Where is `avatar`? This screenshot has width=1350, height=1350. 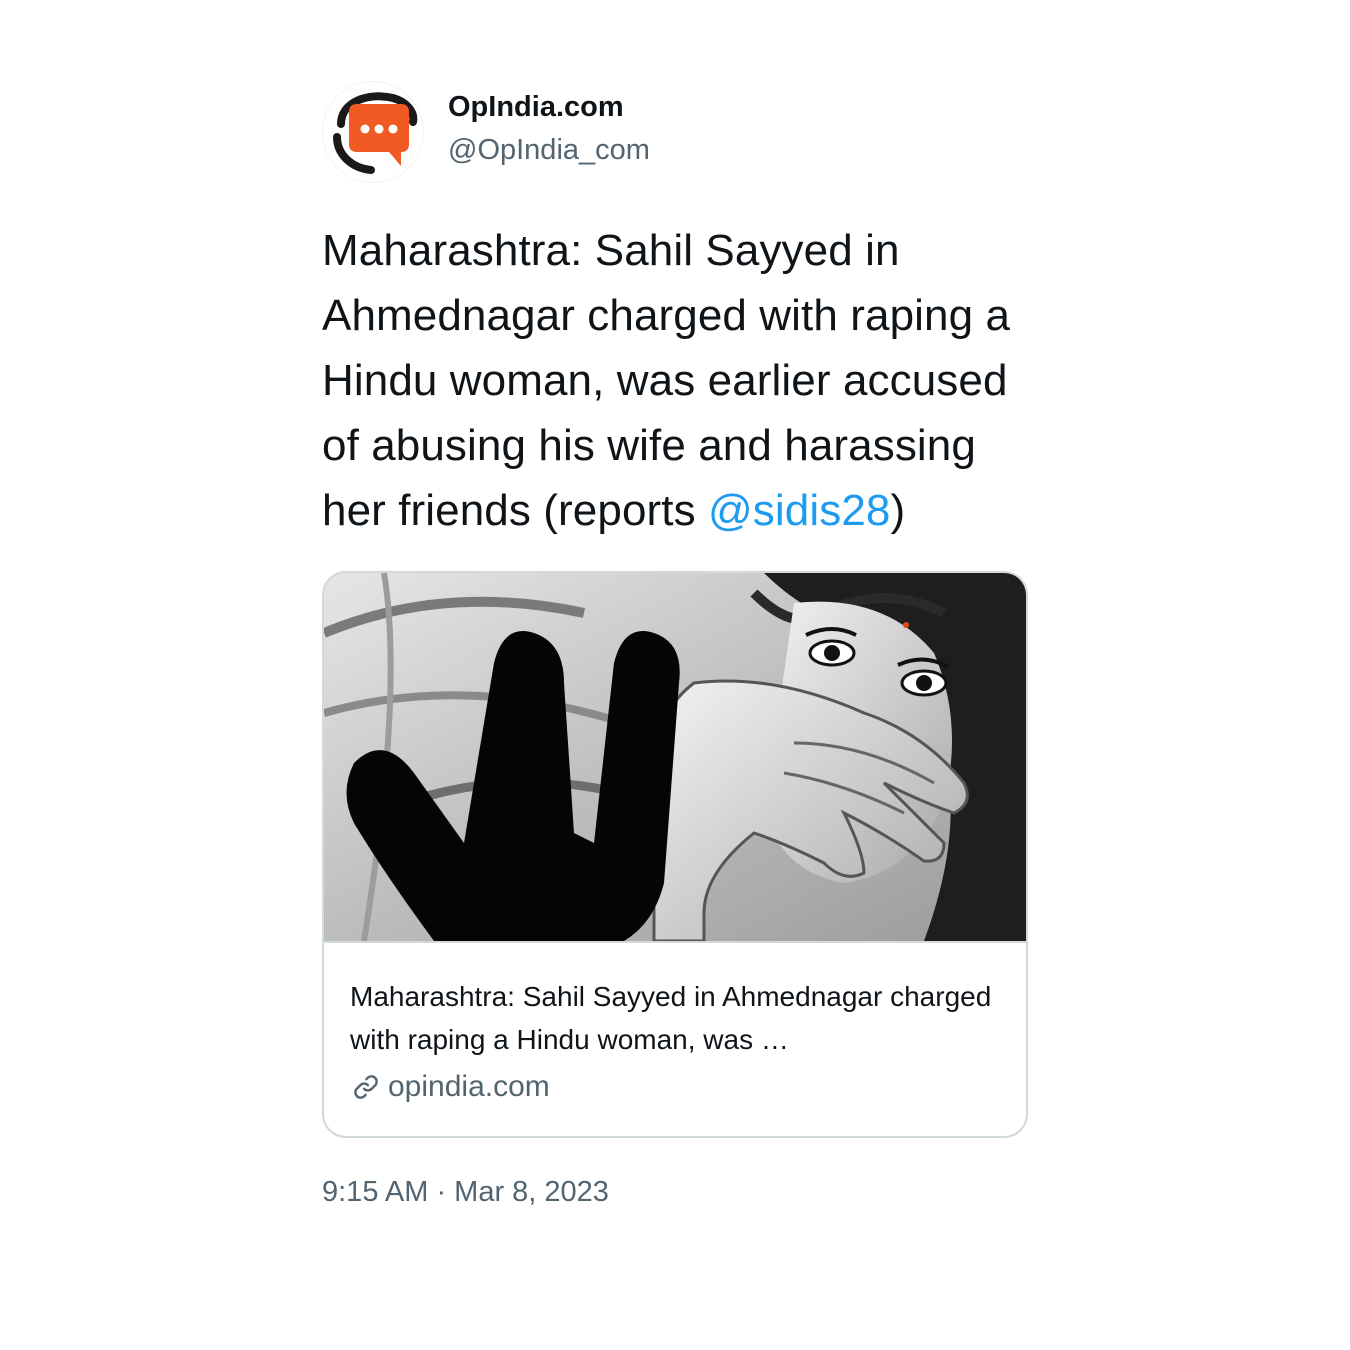
avatar is located at coordinates (373, 132).